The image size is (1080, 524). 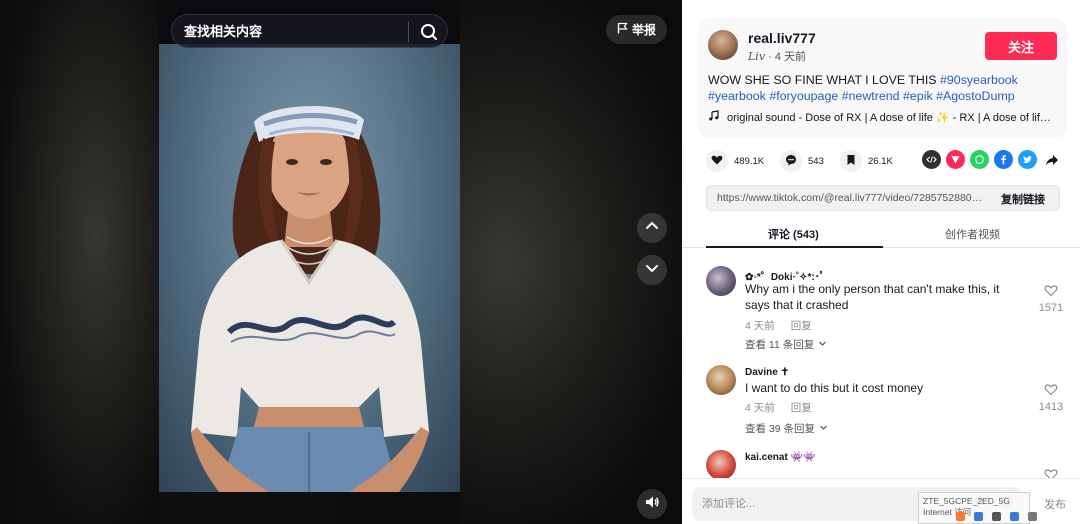 What do you see at coordinates (886, 464) in the screenshot?
I see `comment-item: kai.cenat 👾👾` at bounding box center [886, 464].